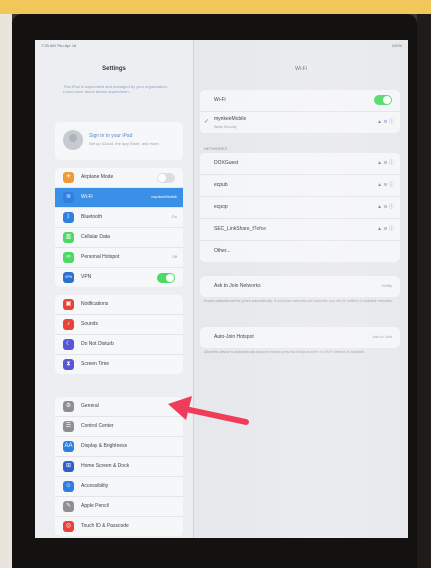  What do you see at coordinates (97, 426) in the screenshot?
I see `sidebar-item-label: Control Center` at bounding box center [97, 426].